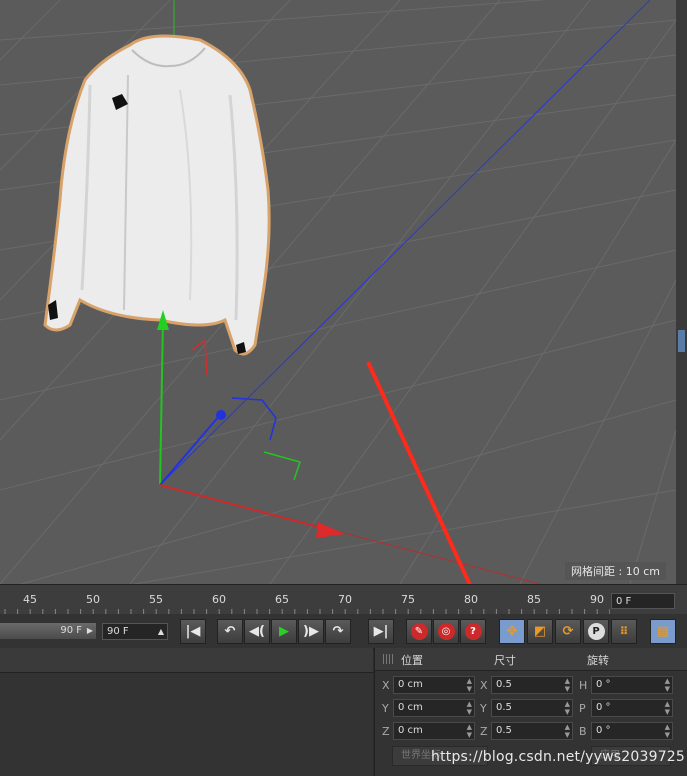  I want to click on tick-label: 60, so click(219, 599).